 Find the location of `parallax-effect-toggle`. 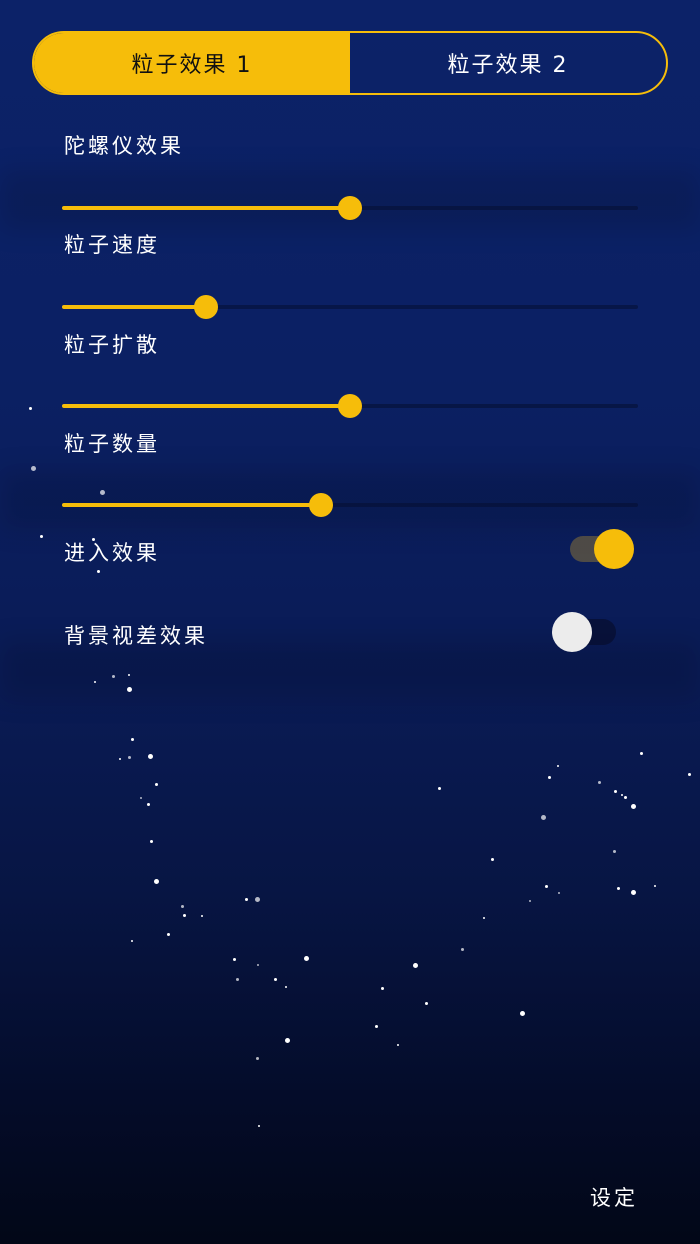

parallax-effect-toggle is located at coordinates (588, 632).